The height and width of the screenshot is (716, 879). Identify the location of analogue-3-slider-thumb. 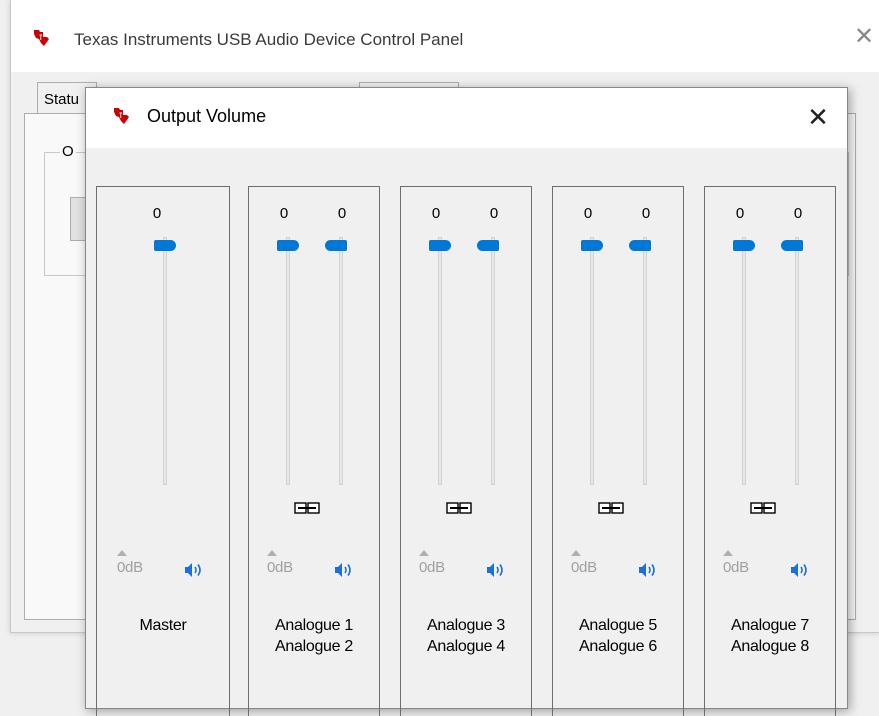
(440, 245).